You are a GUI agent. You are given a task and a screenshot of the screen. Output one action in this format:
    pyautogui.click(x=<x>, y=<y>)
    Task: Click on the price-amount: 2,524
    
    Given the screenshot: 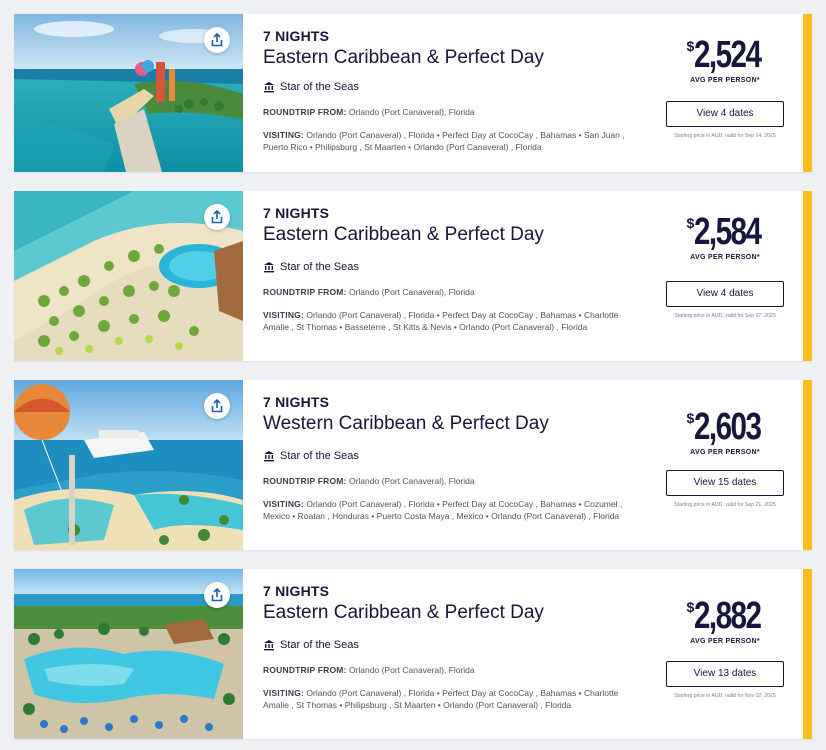 What is the action you would take?
    pyautogui.click(x=728, y=55)
    